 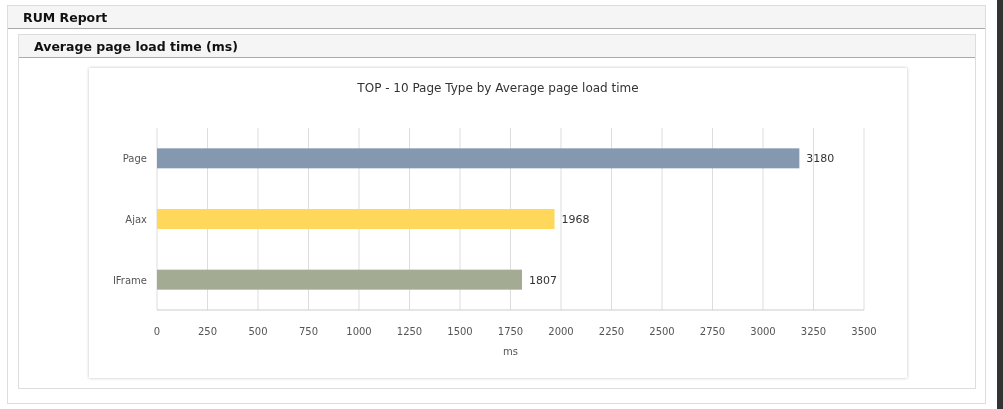 What do you see at coordinates (460, 331) in the screenshot?
I see `tick-label: 1500` at bounding box center [460, 331].